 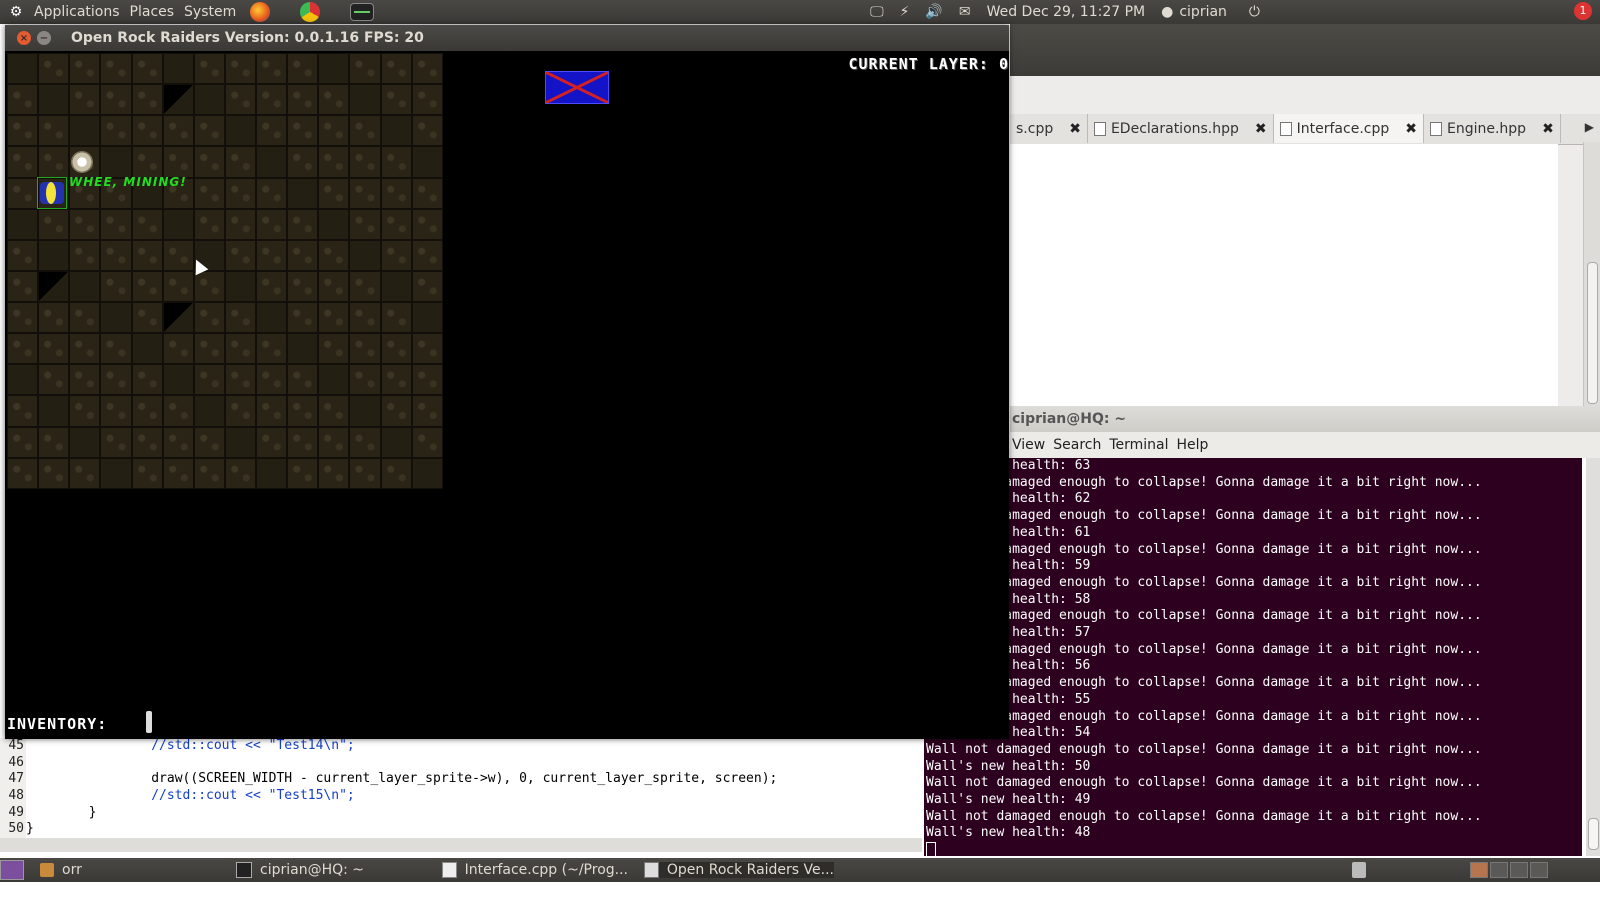 I want to click on terminal-title: ciprian@HQ: ~, so click(x=1305, y=419).